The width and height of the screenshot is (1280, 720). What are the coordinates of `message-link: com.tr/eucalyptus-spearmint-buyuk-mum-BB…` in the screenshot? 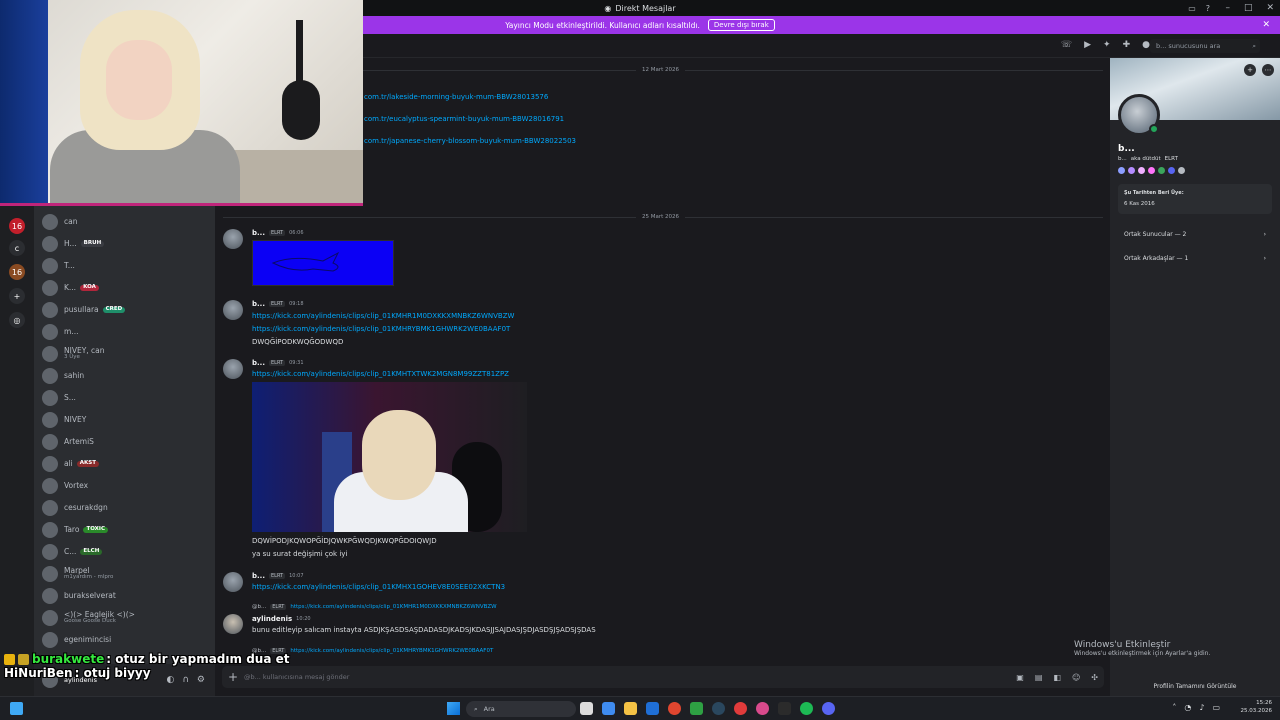 It's located at (464, 119).